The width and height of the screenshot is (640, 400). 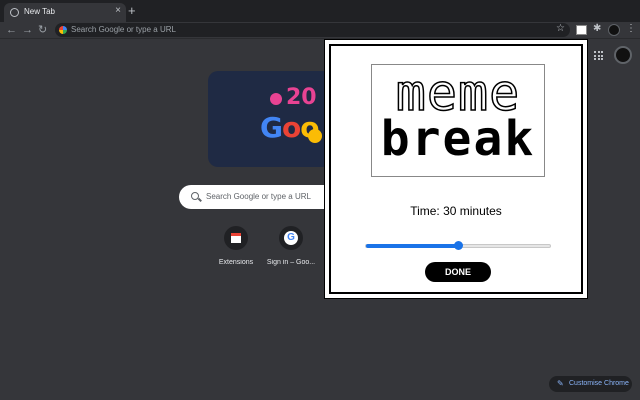 What do you see at coordinates (65, 12) in the screenshot?
I see `tab-new-tab: New Tab ×` at bounding box center [65, 12].